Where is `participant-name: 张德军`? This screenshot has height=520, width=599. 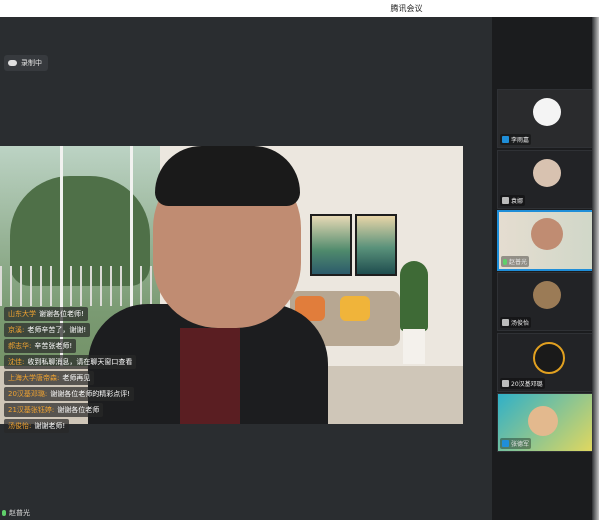 participant-name: 张德军 is located at coordinates (520, 444).